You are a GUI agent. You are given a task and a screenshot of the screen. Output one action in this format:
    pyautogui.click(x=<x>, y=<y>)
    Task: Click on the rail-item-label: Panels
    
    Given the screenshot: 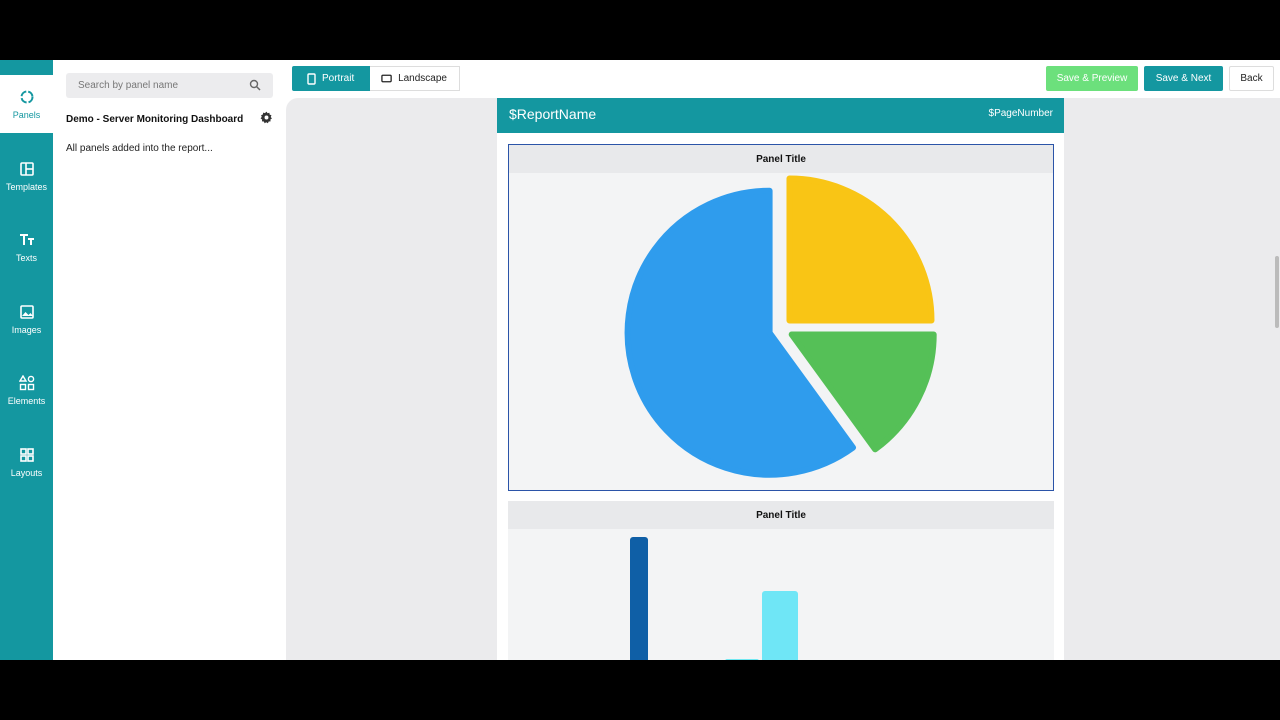 What is the action you would take?
    pyautogui.click(x=26, y=114)
    